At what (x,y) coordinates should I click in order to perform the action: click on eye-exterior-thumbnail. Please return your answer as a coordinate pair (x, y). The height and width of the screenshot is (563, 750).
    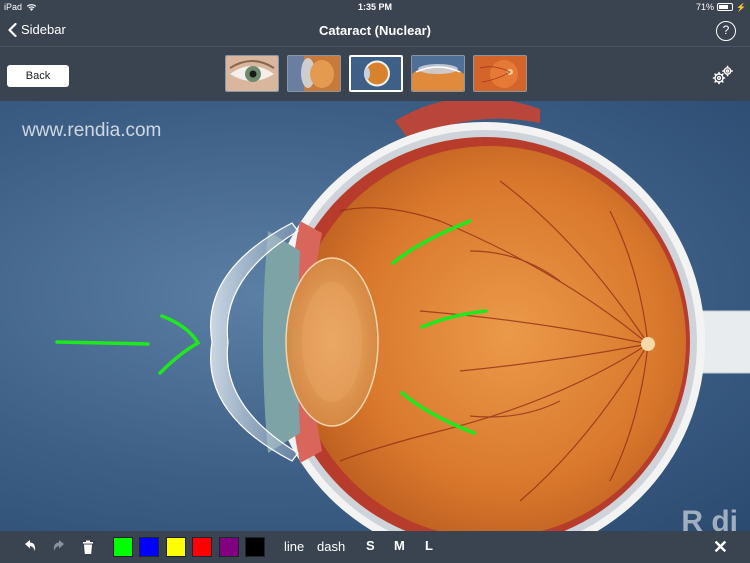
    Looking at the image, I should click on (252, 73).